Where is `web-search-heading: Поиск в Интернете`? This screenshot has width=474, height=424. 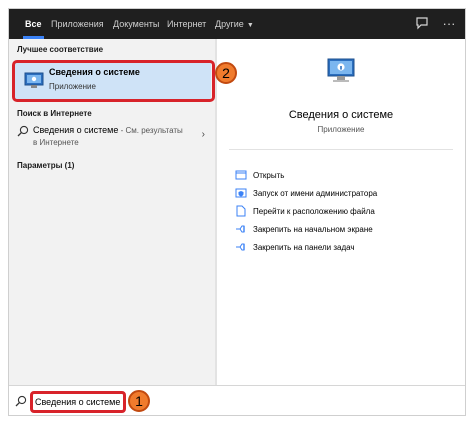 web-search-heading: Поиск в Интернете is located at coordinates (54, 113).